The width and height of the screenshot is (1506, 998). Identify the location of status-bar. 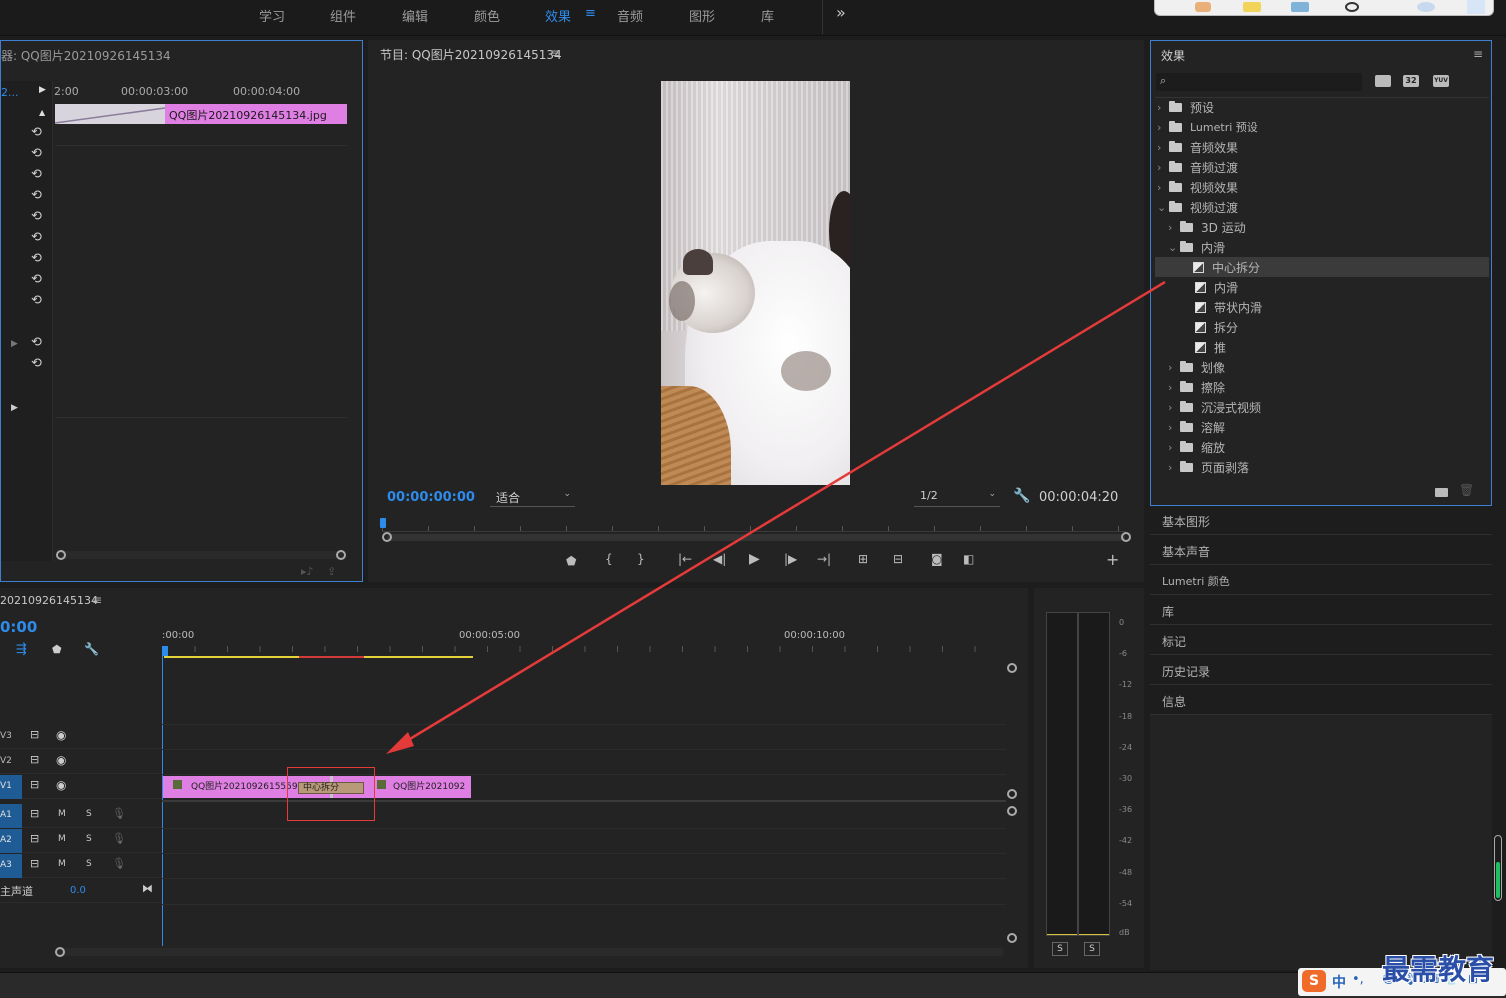
(753, 985).